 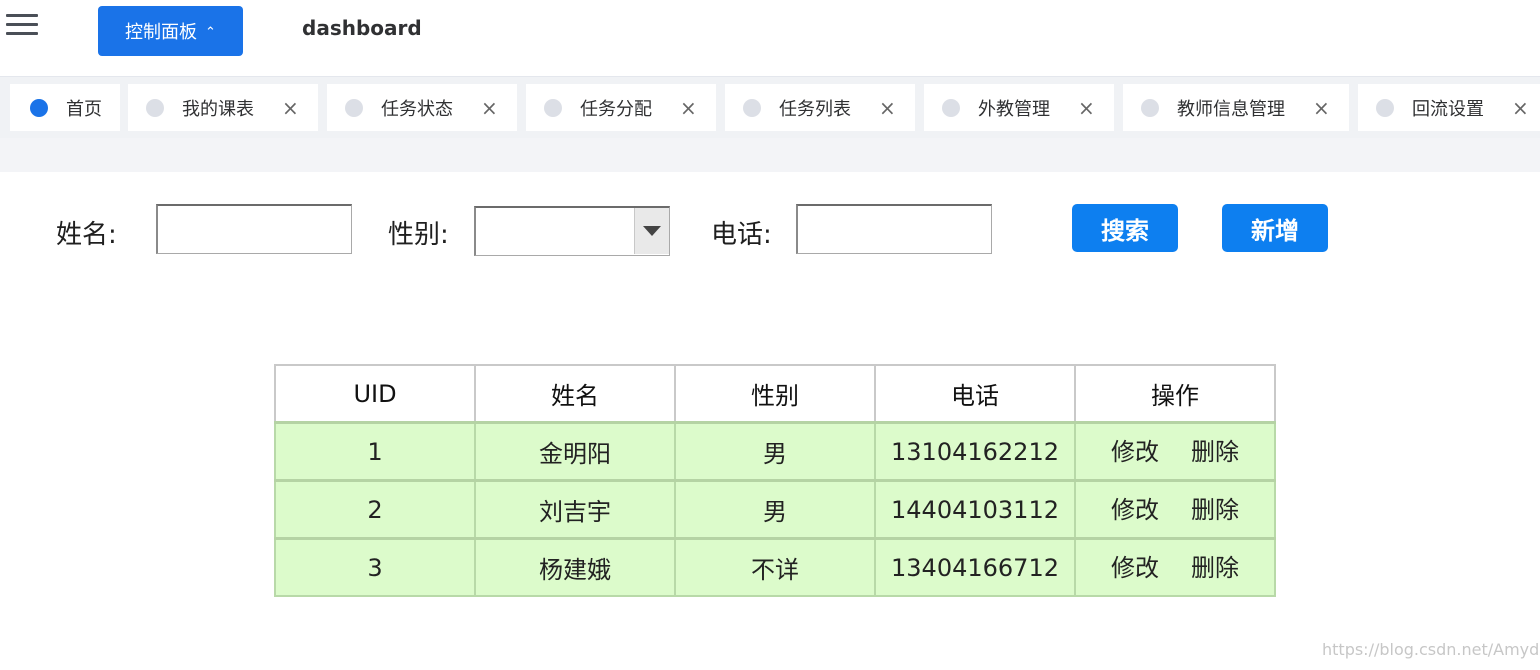 I want to click on phone-input, so click(x=894, y=229).